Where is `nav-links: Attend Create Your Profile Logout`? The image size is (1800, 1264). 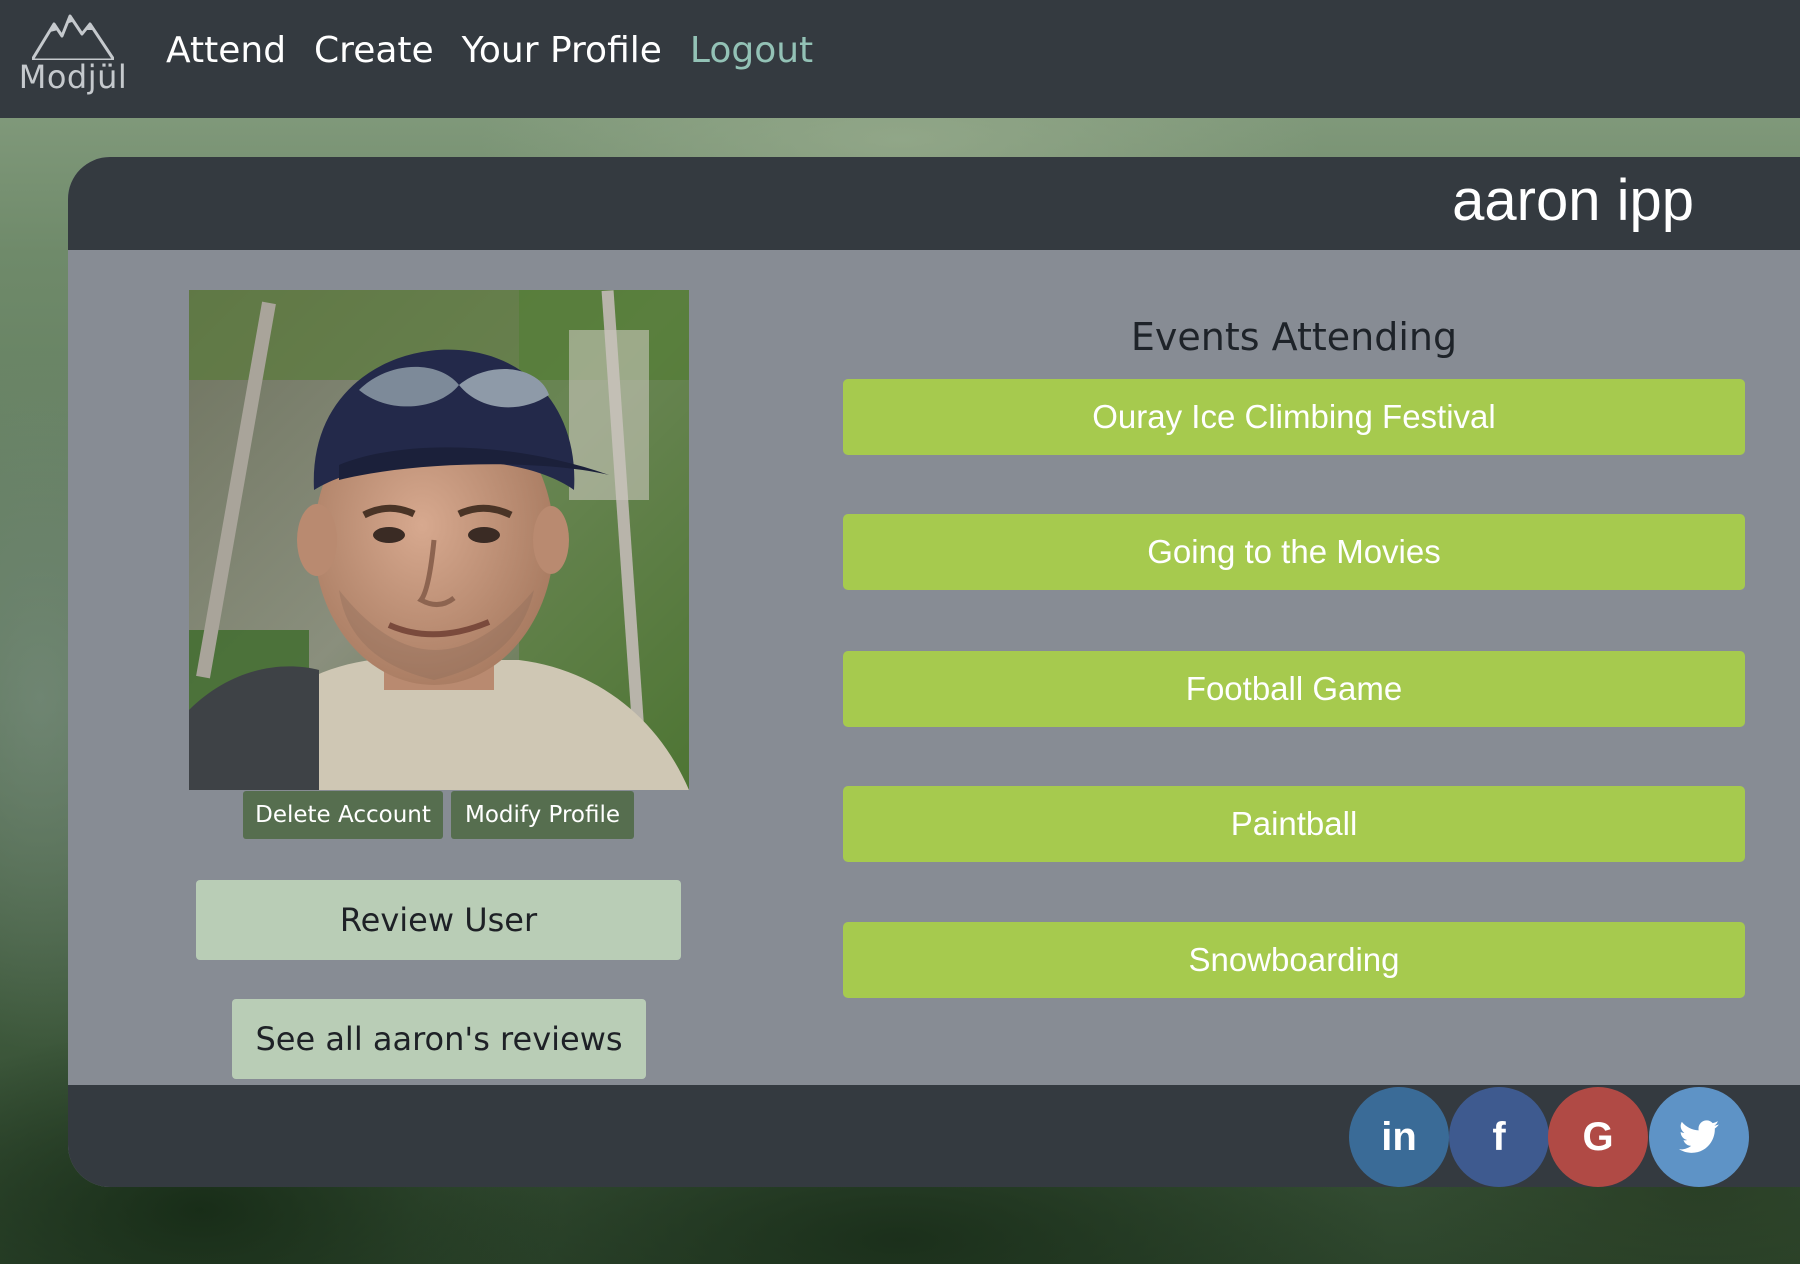 nav-links: Attend Create Your Profile Logout is located at coordinates (489, 50).